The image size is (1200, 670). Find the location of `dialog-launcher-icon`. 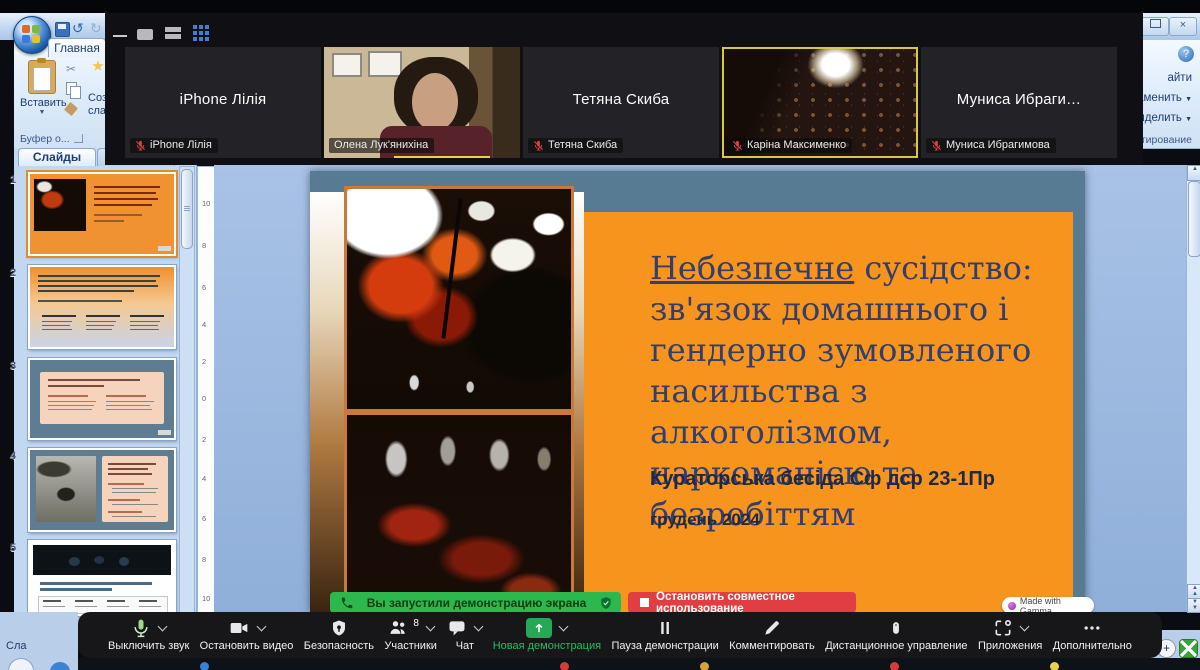

dialog-launcher-icon is located at coordinates (78, 138).